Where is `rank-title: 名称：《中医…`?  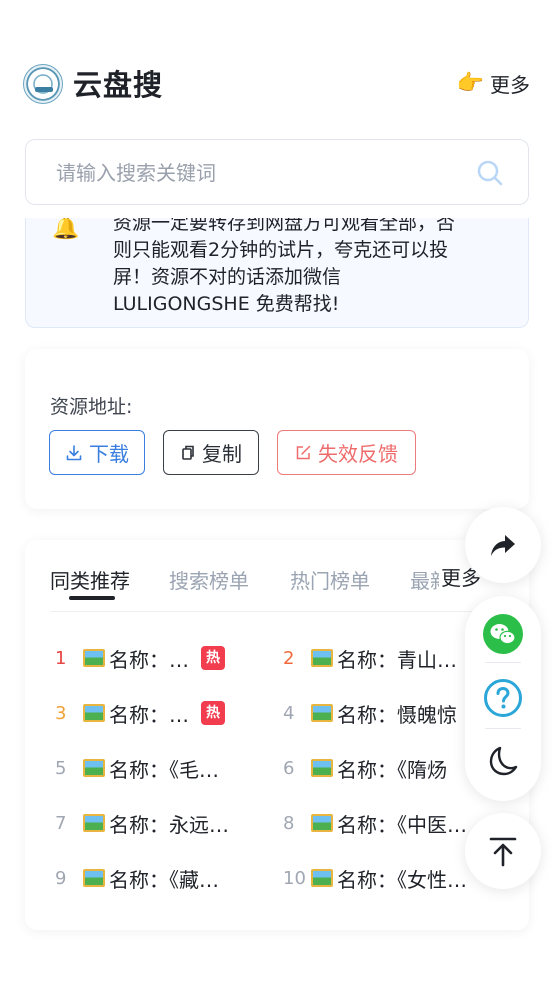
rank-title: 名称：《中医… is located at coordinates (402, 824).